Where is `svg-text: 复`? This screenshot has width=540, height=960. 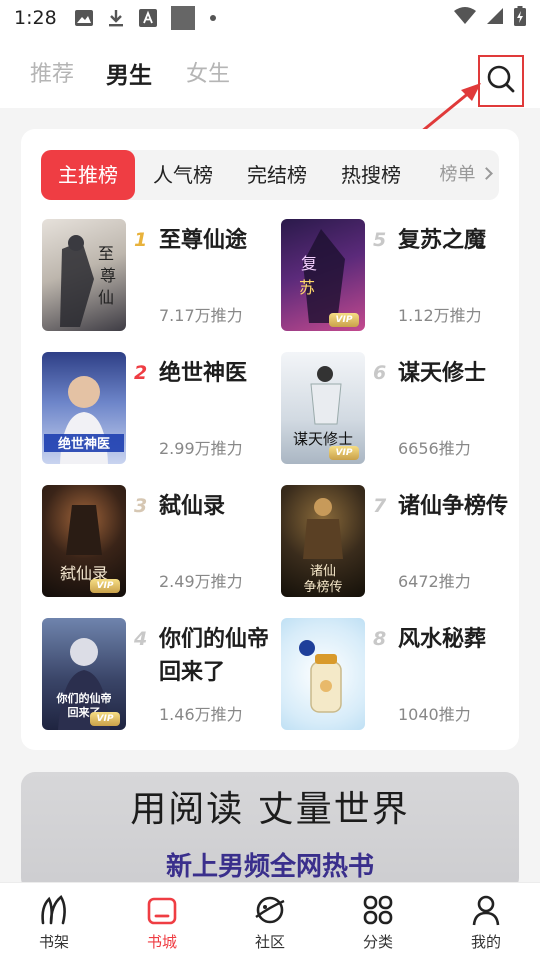 svg-text: 复 is located at coordinates (309, 263).